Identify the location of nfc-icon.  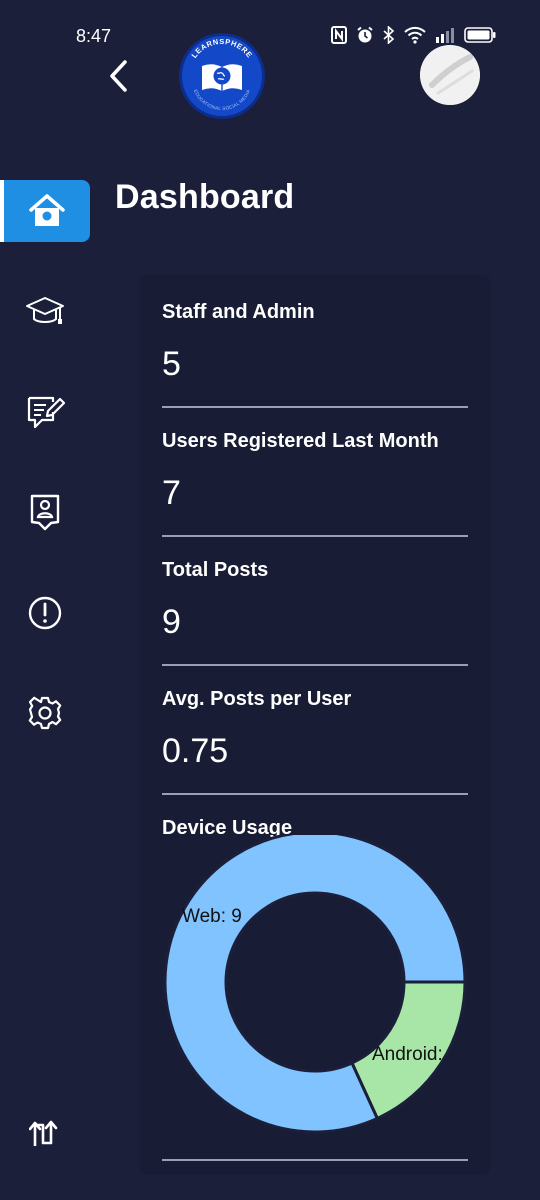
(339, 35).